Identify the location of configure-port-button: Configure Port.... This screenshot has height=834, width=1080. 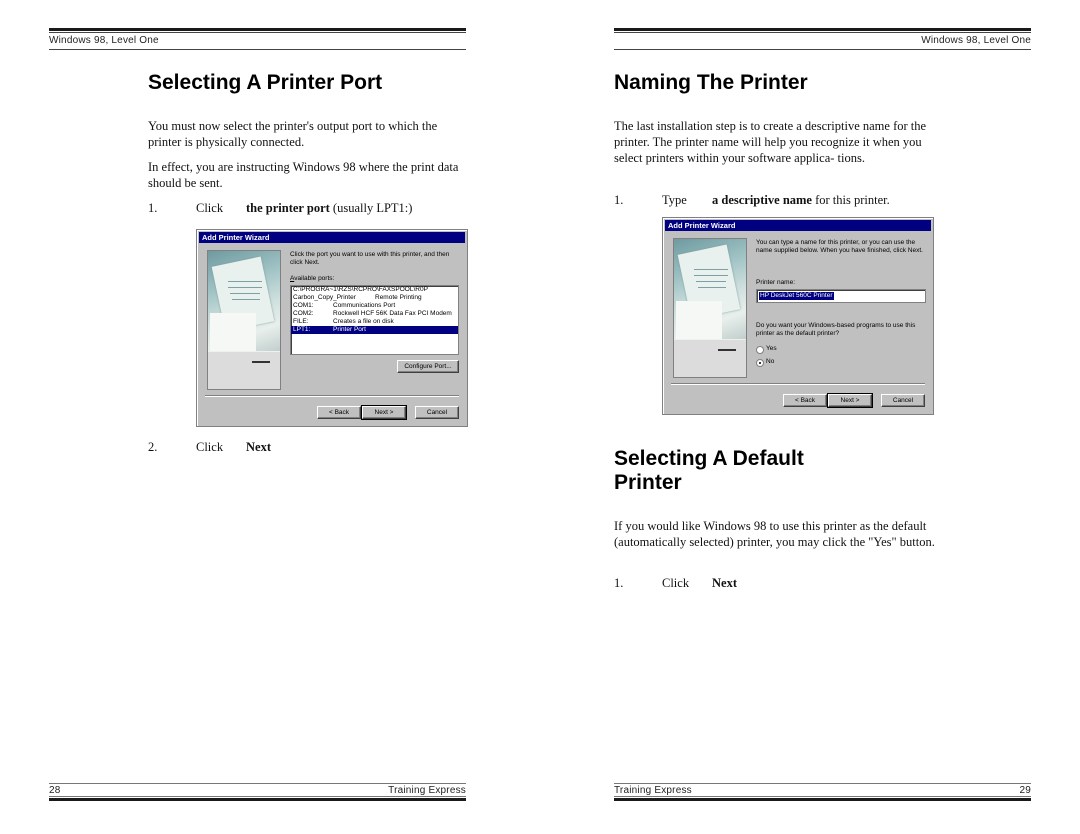
(428, 366).